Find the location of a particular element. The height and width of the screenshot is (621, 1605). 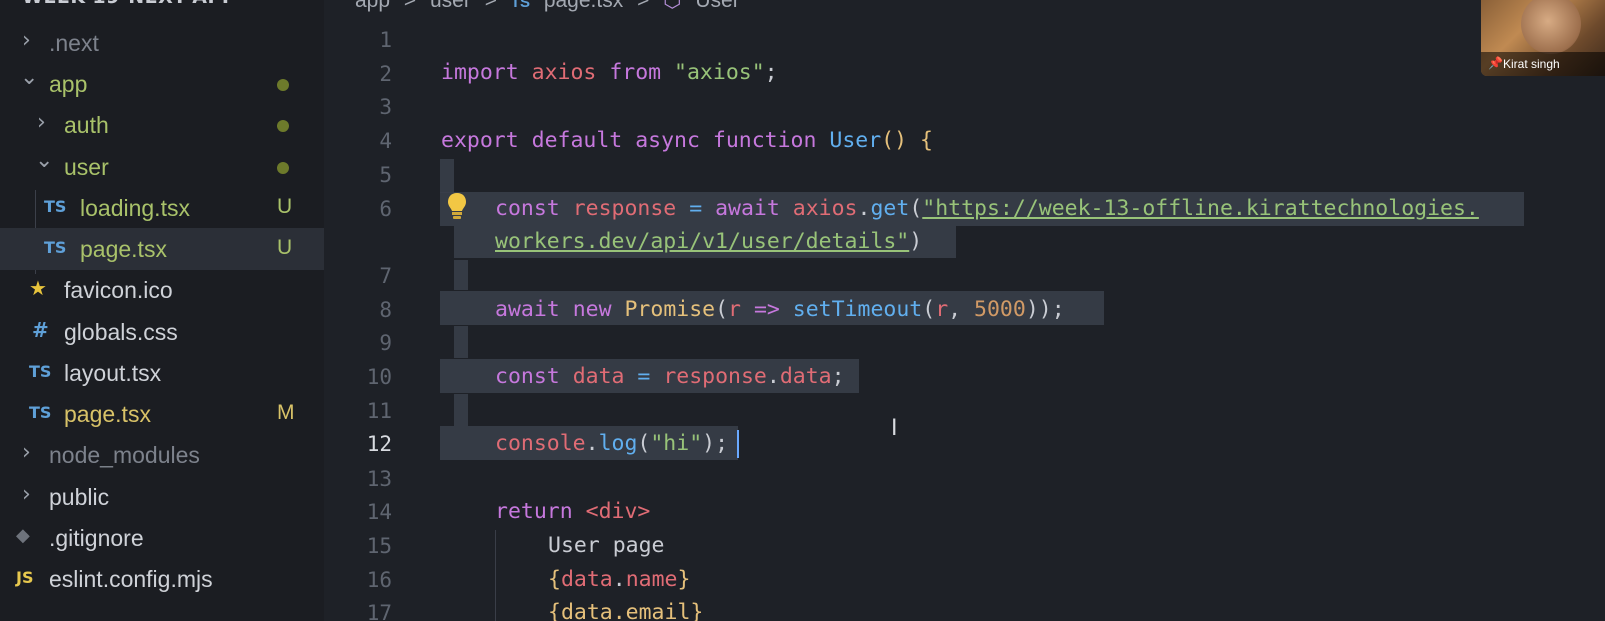

tree-item-page-tsx-root: TS page.tsx M is located at coordinates (162, 414).